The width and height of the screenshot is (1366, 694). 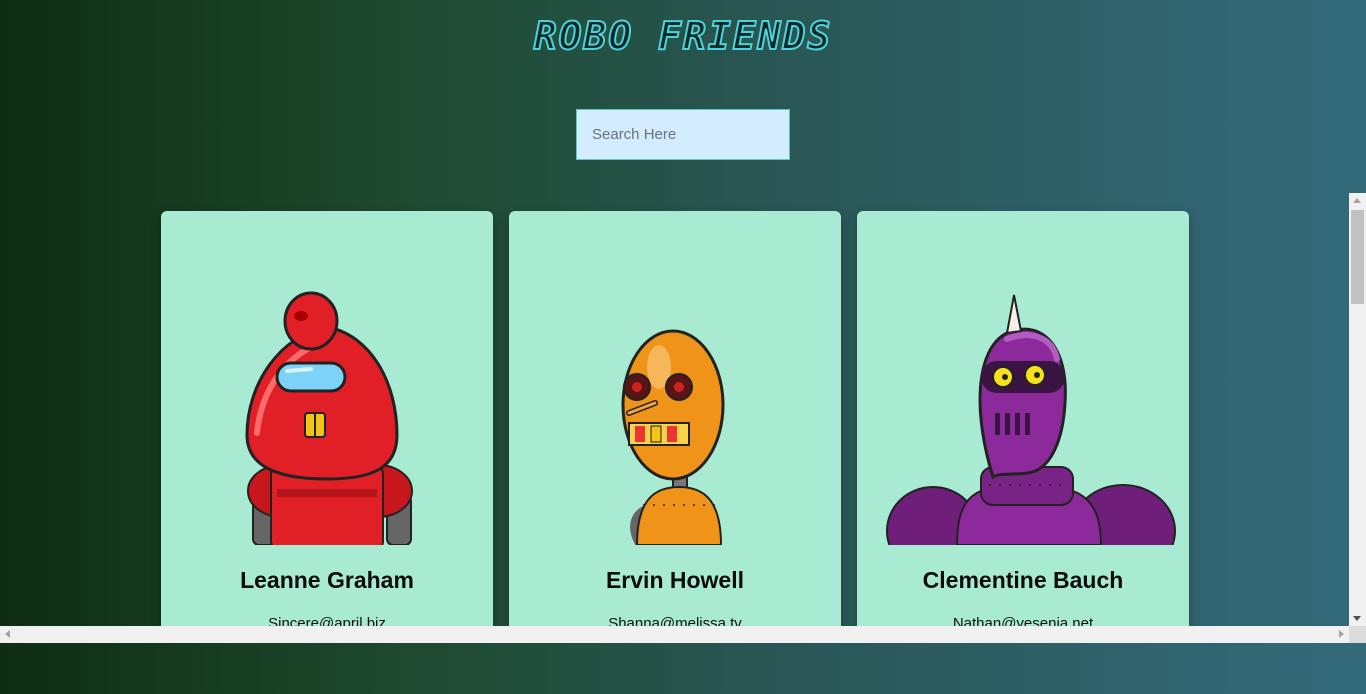 I want to click on robot-name: Leanne Graham, so click(x=327, y=580).